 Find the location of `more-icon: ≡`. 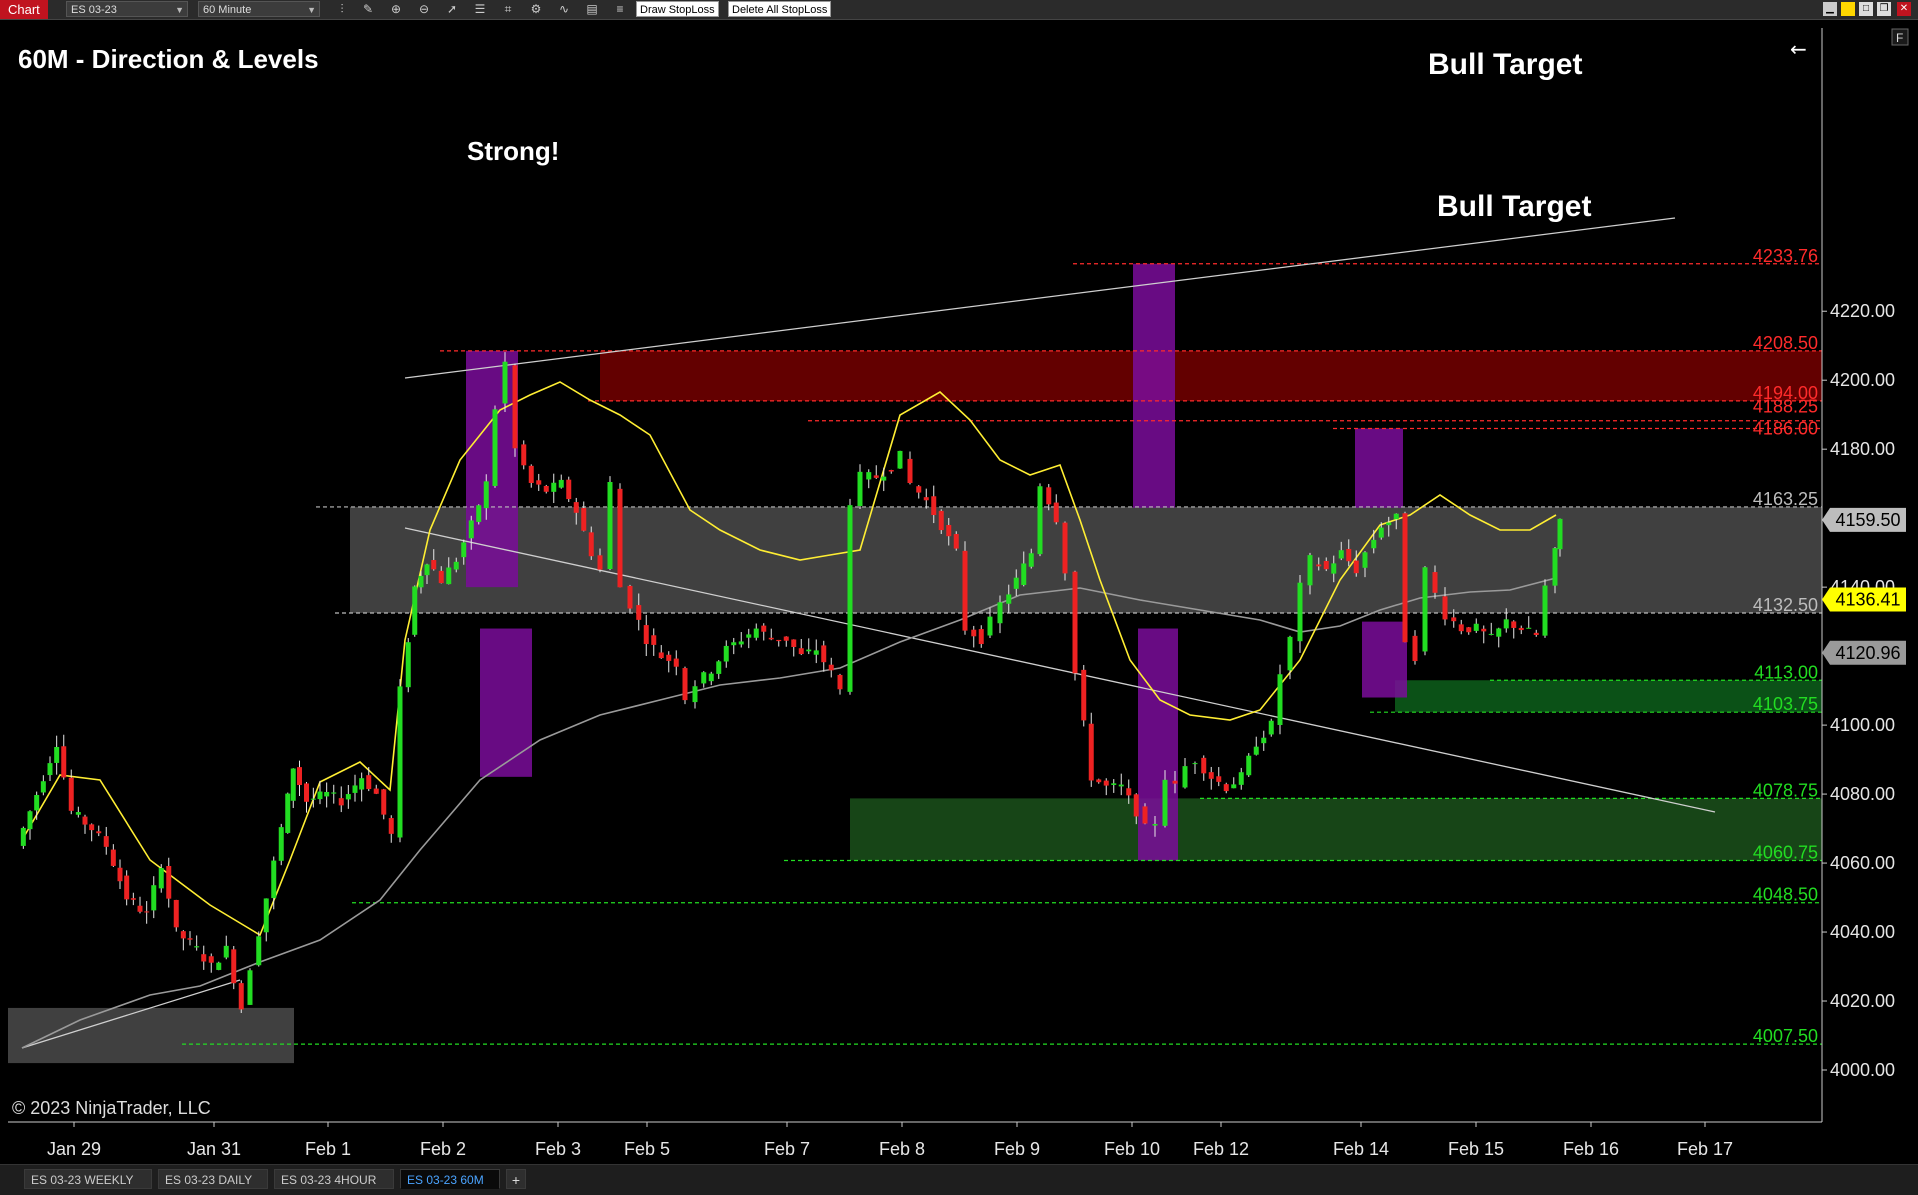

more-icon: ≡ is located at coordinates (620, 9).